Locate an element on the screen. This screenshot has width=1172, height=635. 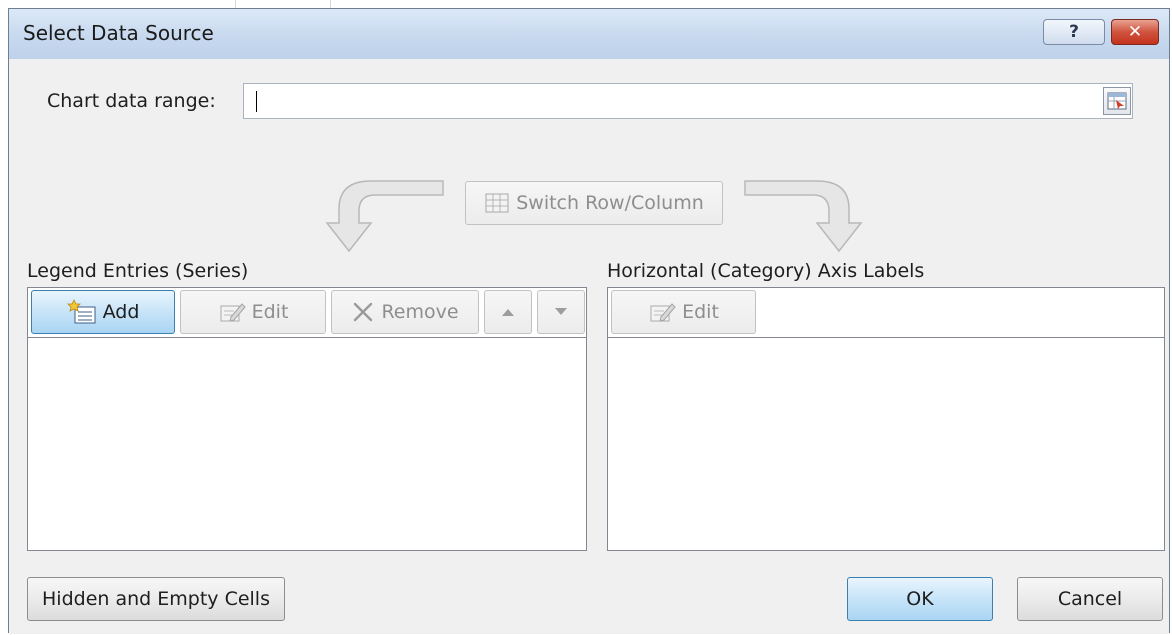
add-series-button: Add is located at coordinates (103, 312).